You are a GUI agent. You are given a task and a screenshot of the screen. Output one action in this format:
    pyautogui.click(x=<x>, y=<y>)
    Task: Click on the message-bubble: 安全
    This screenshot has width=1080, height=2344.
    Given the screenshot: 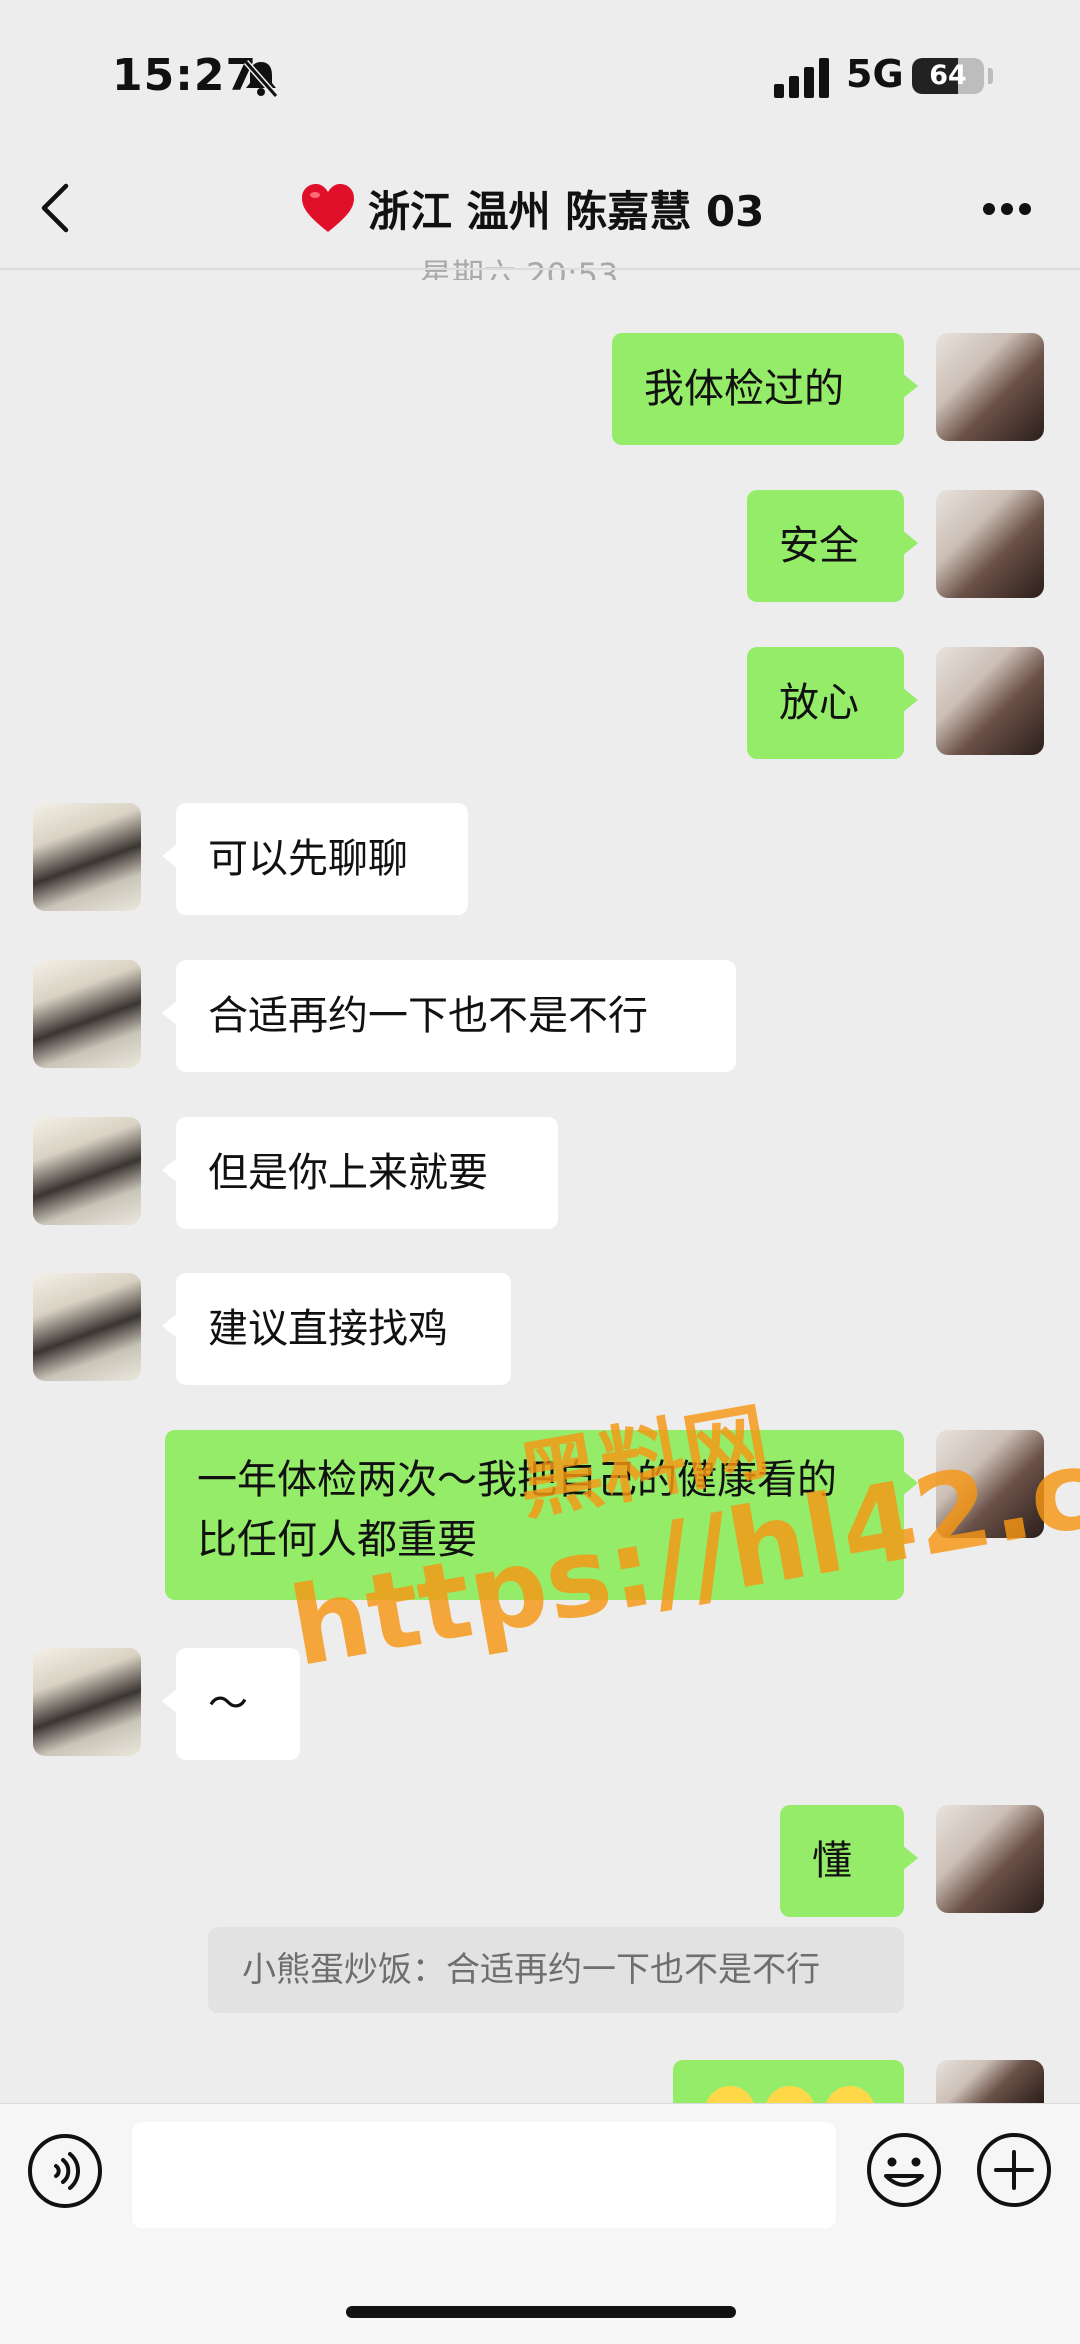 What is the action you would take?
    pyautogui.click(x=832, y=546)
    